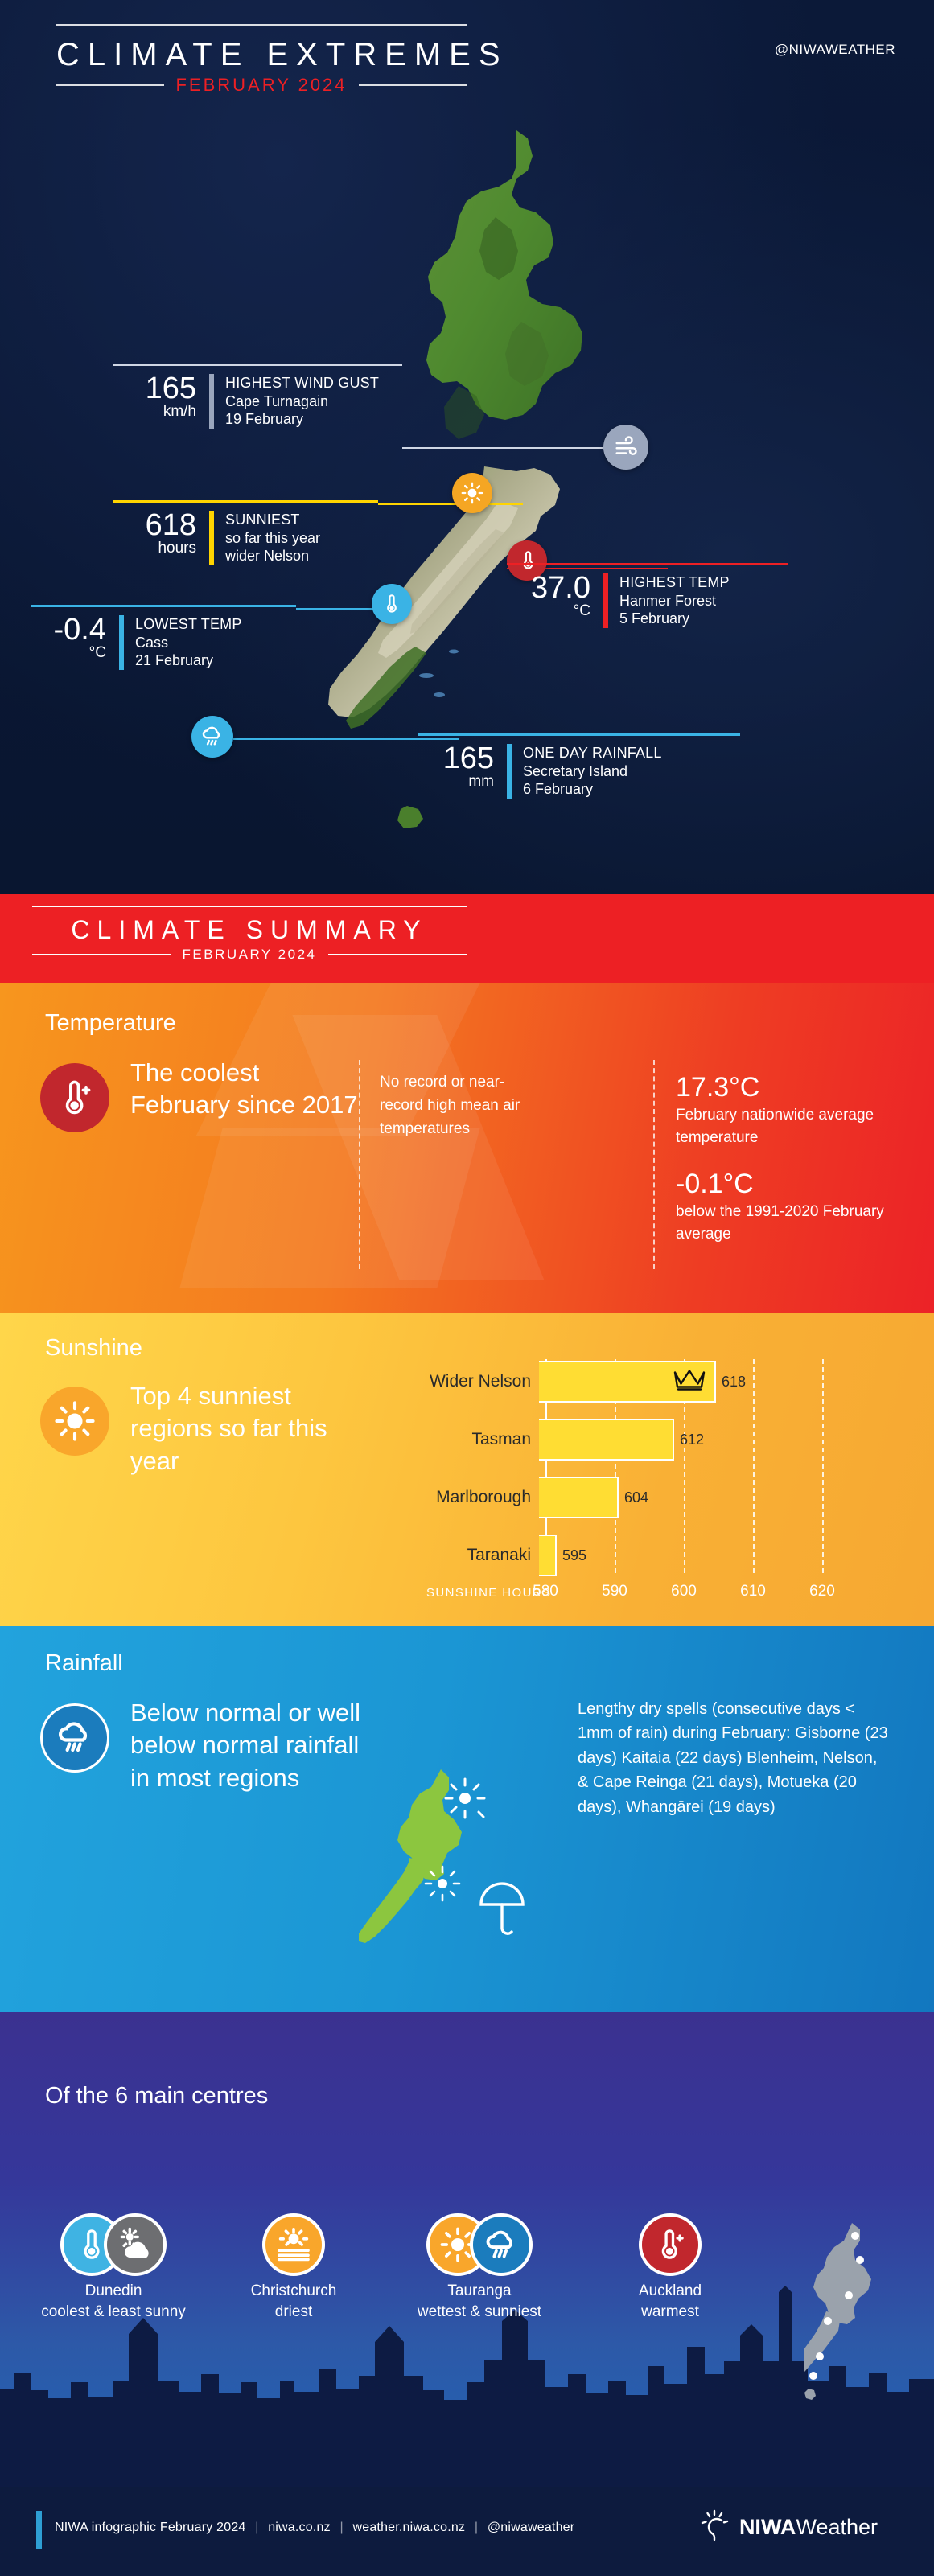 The width and height of the screenshot is (934, 2576). I want to click on section-title-sunshine: Sunshine, so click(93, 1348).